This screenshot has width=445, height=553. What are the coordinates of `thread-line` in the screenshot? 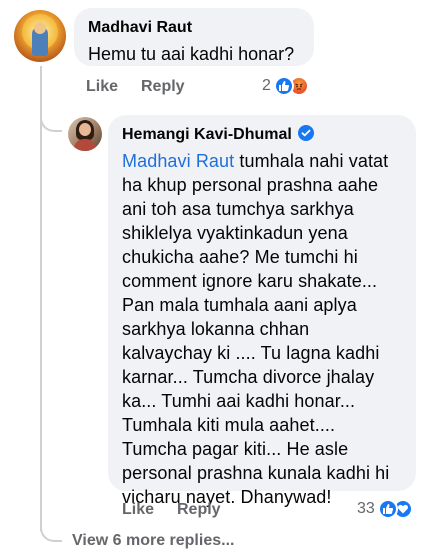 It's located at (41, 298).